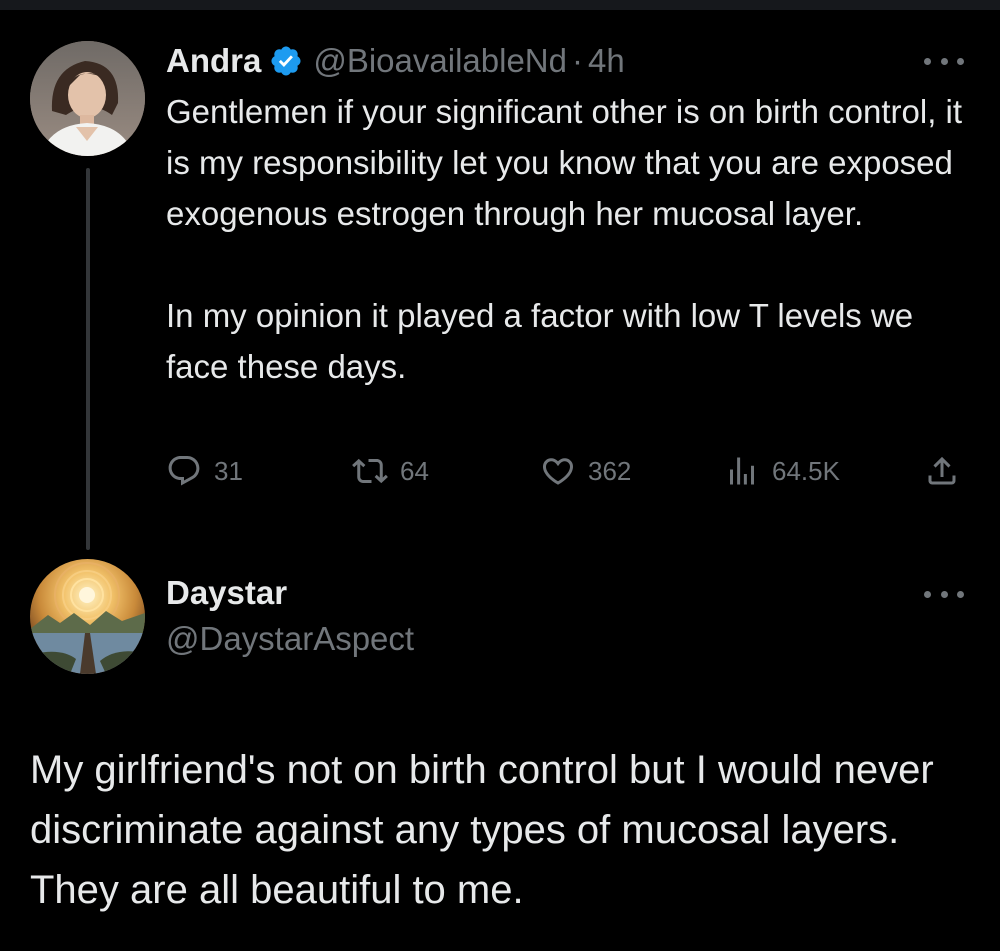 The image size is (1000, 951). I want to click on retweet-icon, so click(370, 471).